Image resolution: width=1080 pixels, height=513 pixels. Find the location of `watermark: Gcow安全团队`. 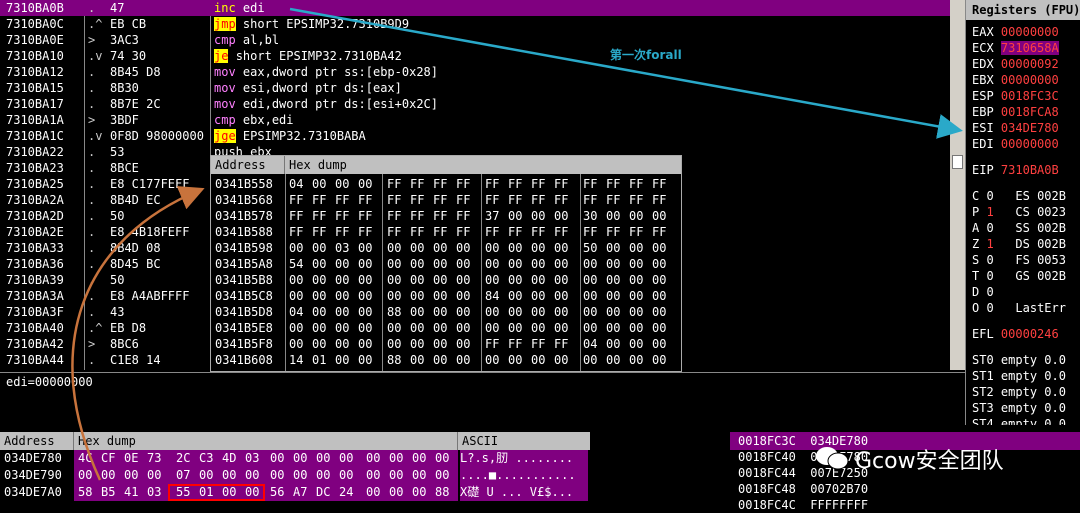

watermark: Gcow安全团队 is located at coordinates (947, 458).